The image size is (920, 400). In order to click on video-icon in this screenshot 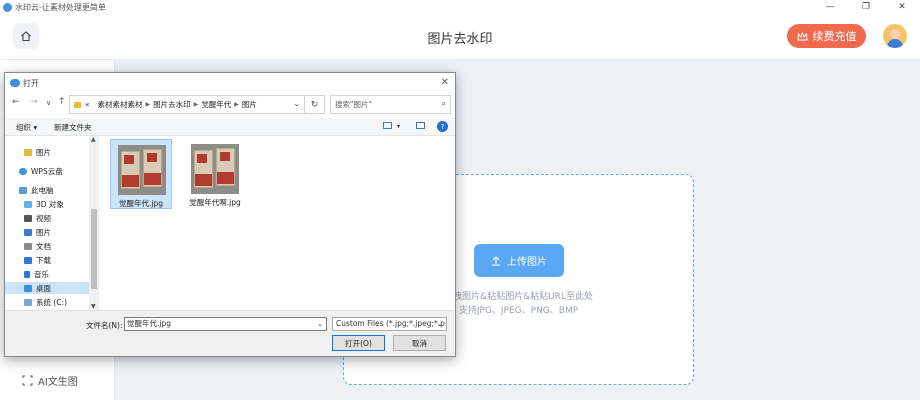, I will do `click(28, 218)`.